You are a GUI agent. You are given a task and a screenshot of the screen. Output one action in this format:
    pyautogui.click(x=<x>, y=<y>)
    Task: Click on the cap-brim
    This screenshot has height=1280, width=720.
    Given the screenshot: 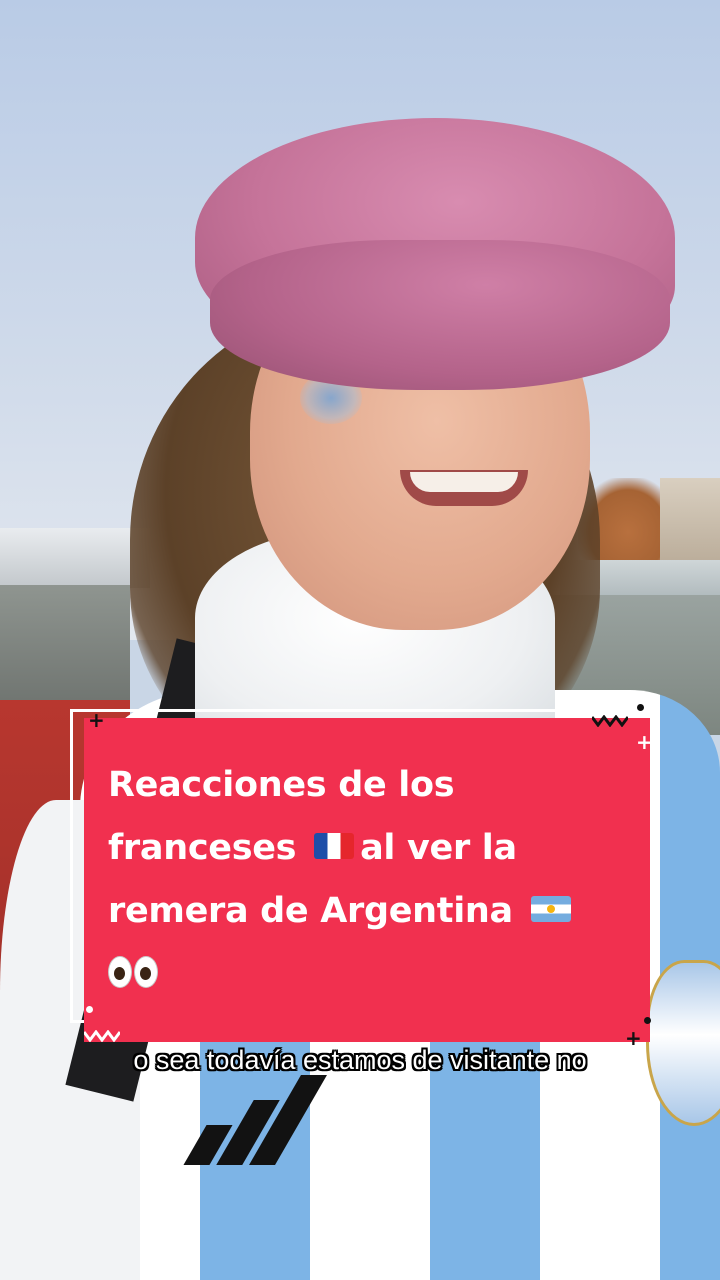 What is the action you would take?
    pyautogui.click(x=440, y=315)
    